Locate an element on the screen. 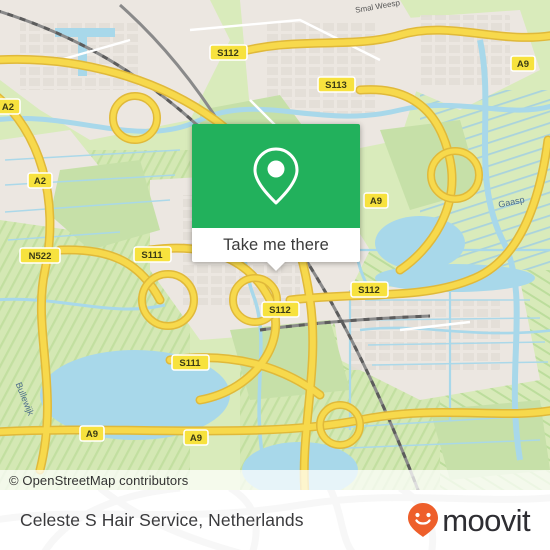  attribution-text: © OpenStreetMap contributors is located at coordinates (99, 480).